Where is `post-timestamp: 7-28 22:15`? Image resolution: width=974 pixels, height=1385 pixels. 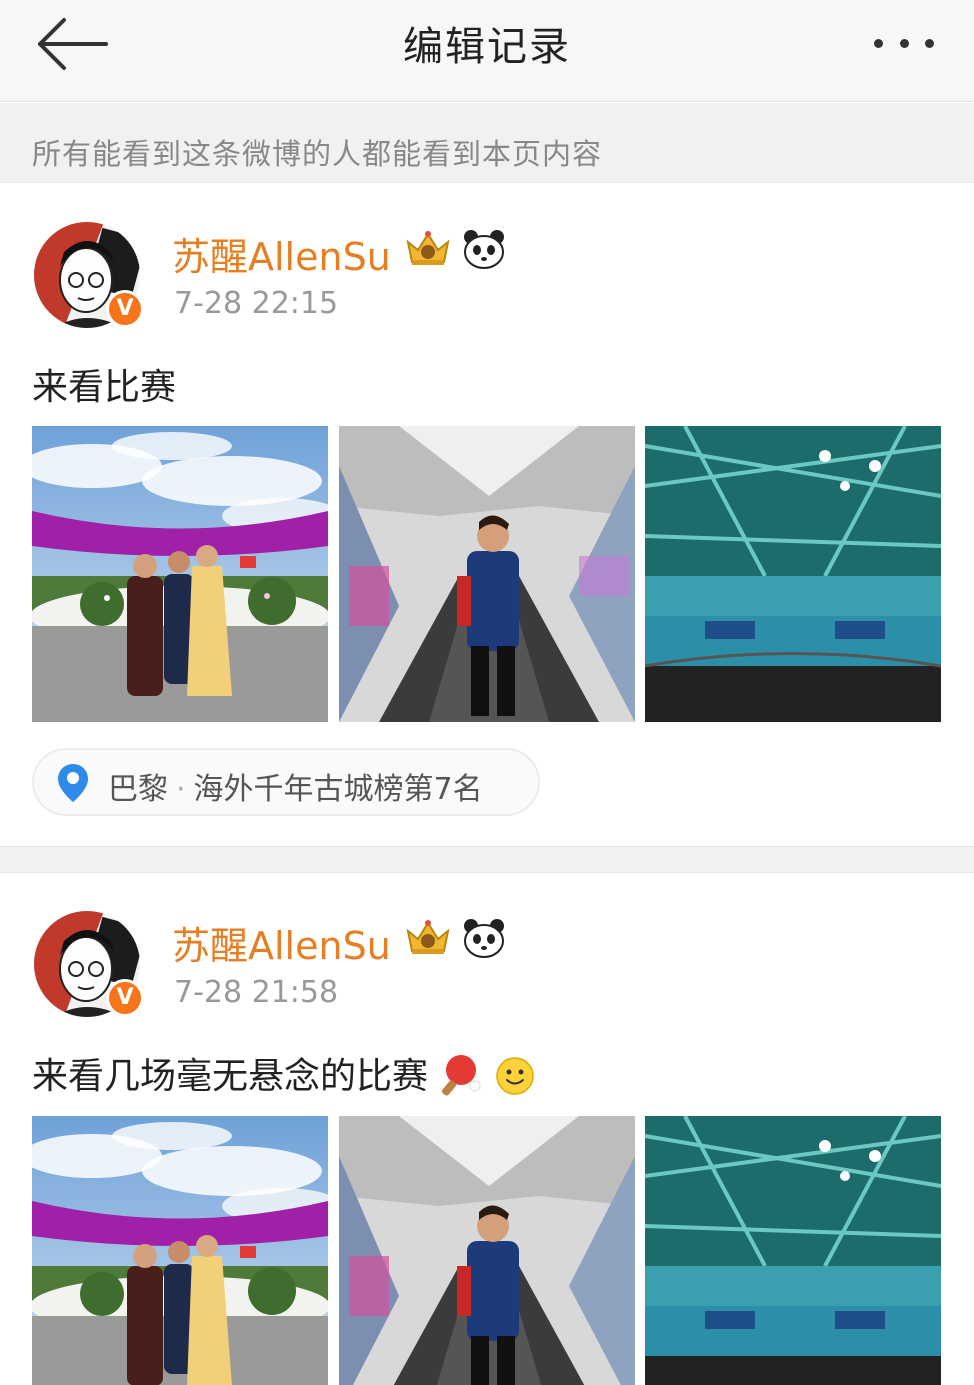 post-timestamp: 7-28 22:15 is located at coordinates (256, 303).